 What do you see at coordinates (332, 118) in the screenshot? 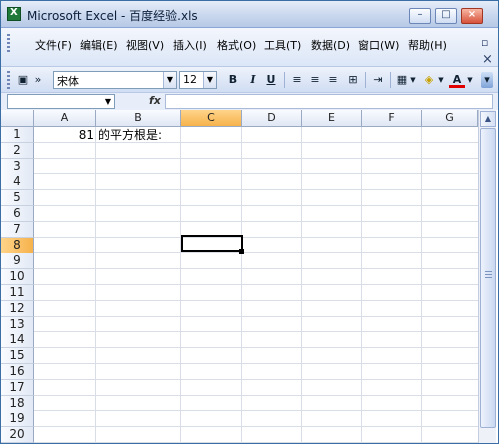
I see `column-header-e: E` at bounding box center [332, 118].